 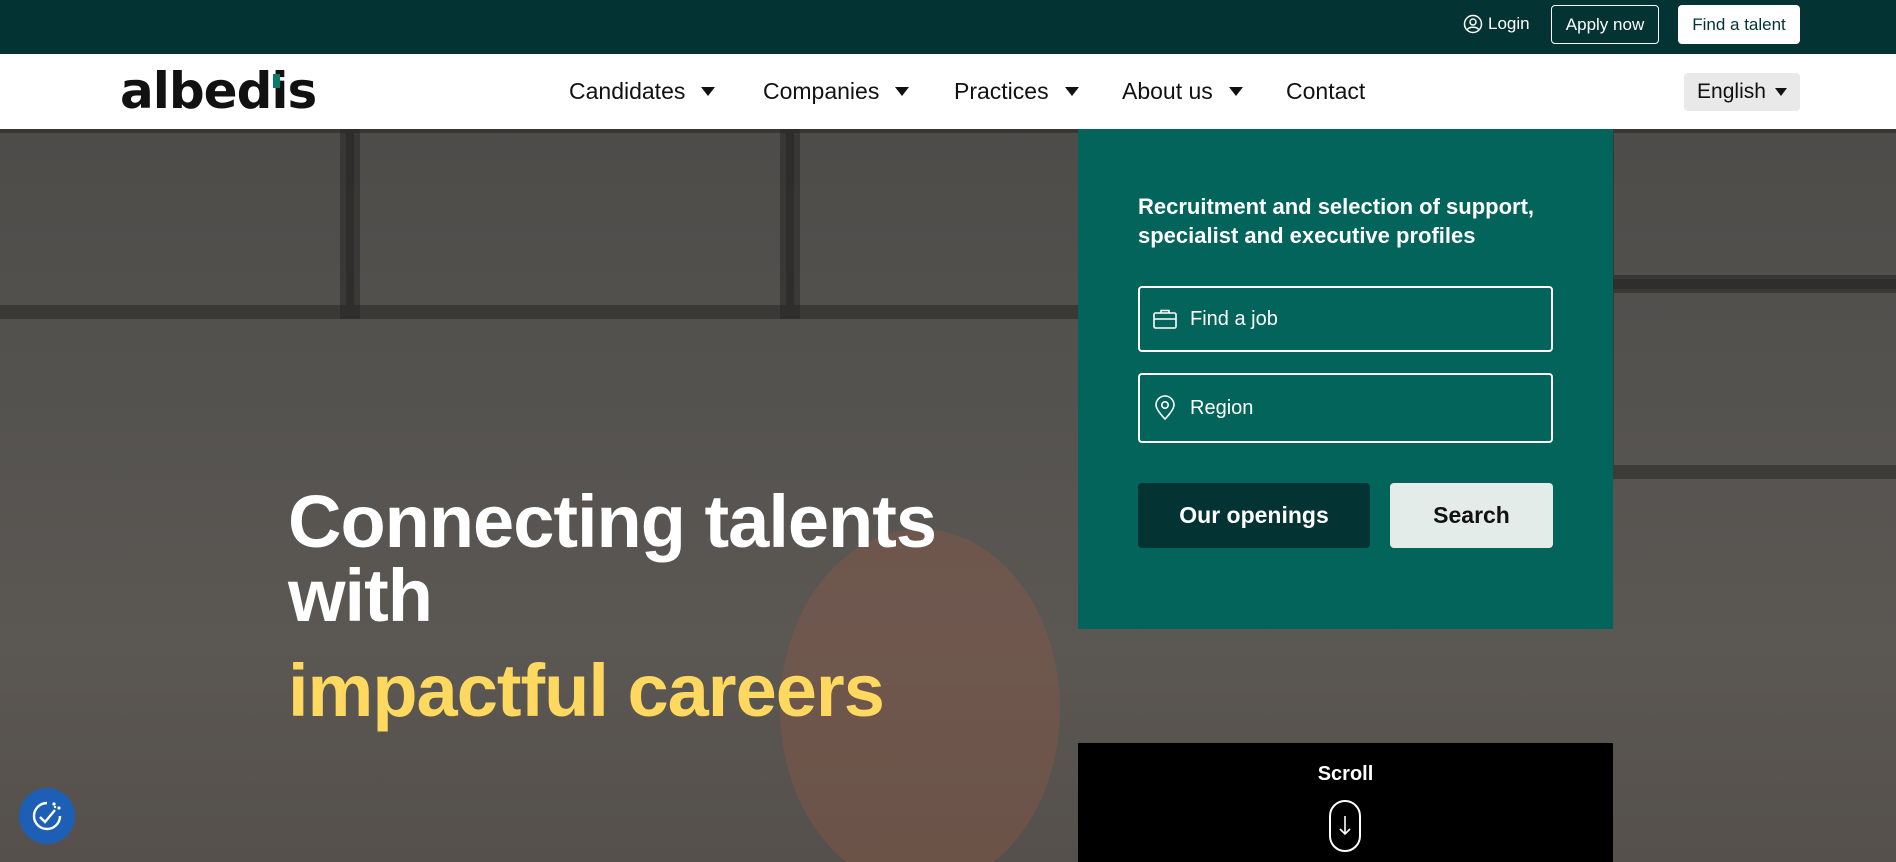 I want to click on find-a-talent-button: Find a talent, so click(x=1739, y=24).